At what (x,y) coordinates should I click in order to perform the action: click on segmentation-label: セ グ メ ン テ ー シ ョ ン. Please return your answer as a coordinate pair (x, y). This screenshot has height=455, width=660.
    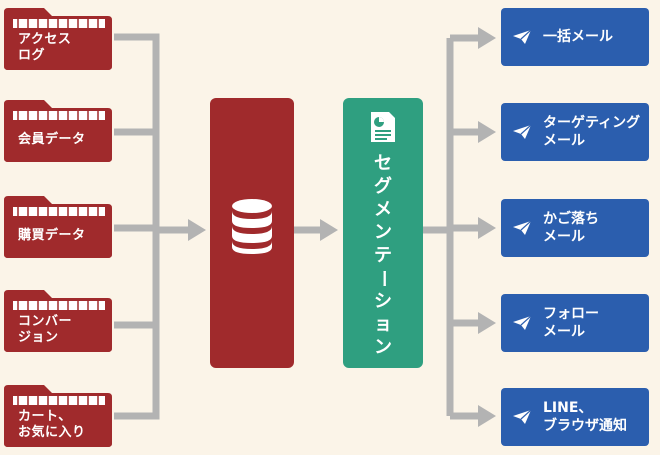
    Looking at the image, I should click on (383, 255).